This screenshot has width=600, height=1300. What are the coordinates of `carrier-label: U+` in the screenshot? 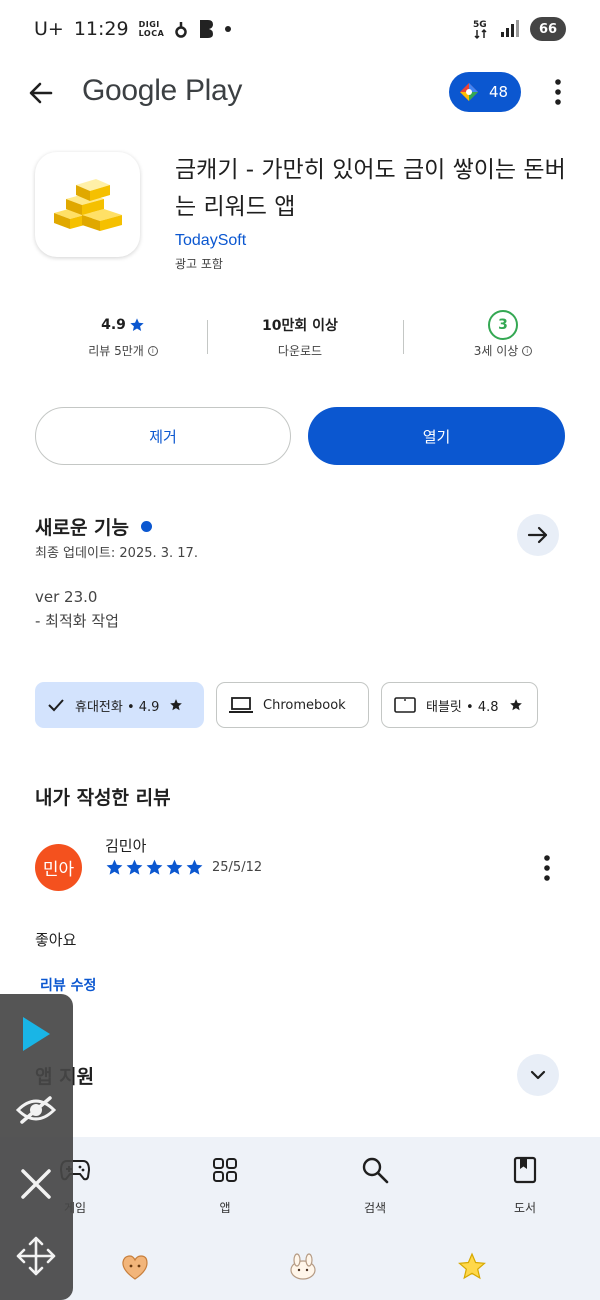 It's located at (49, 29).